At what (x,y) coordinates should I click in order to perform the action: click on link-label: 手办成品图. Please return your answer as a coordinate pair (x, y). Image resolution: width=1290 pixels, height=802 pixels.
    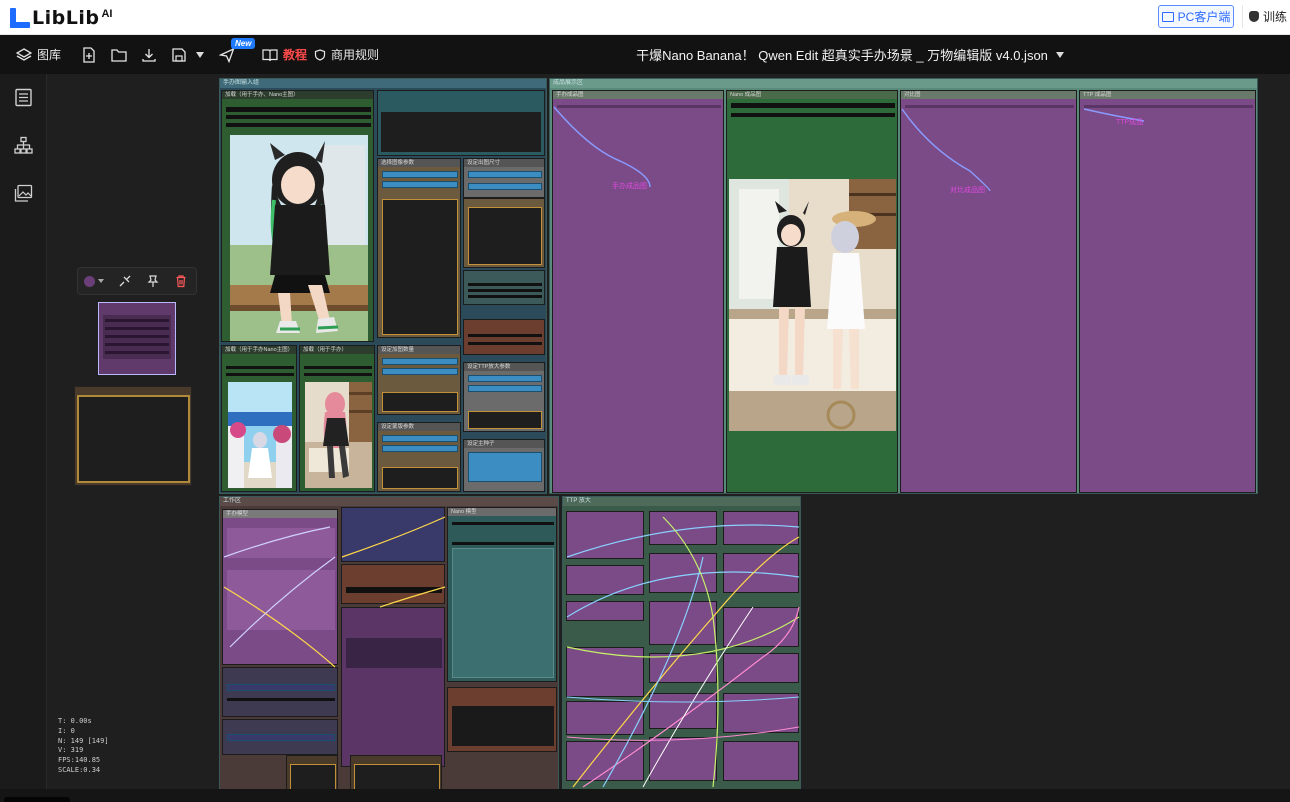
    Looking at the image, I should click on (629, 186).